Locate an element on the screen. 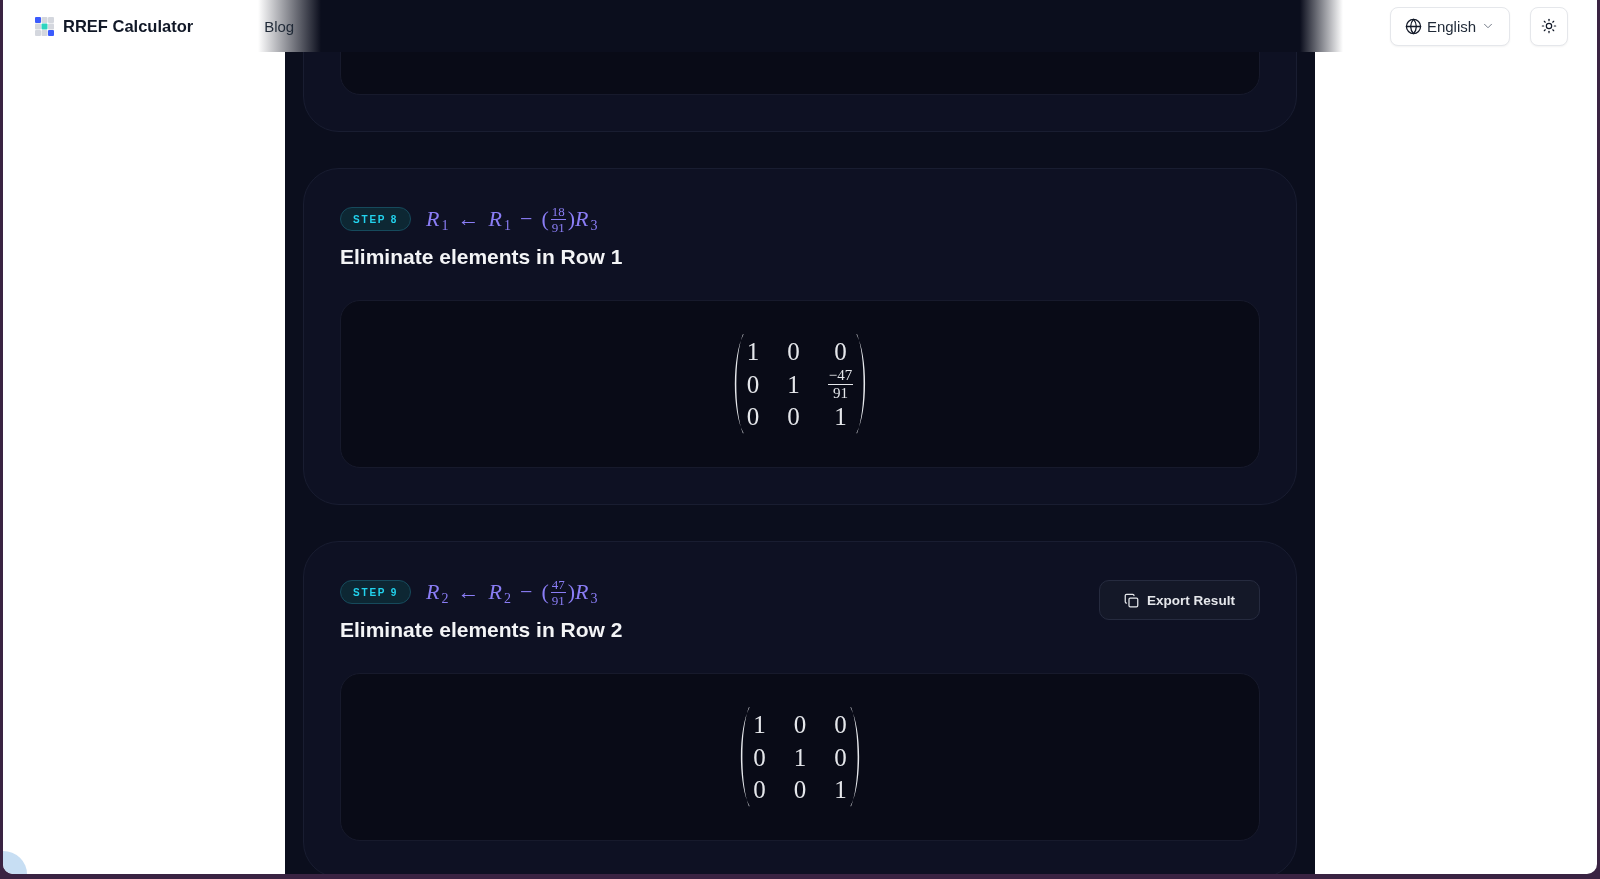 This screenshot has width=1600, height=879. step-title: Eliminate elements in Row 1 is located at coordinates (481, 257).